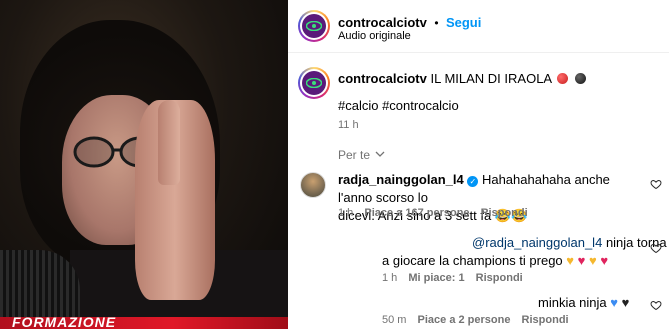  What do you see at coordinates (313, 185) in the screenshot?
I see `comment-1-avatar` at bounding box center [313, 185].